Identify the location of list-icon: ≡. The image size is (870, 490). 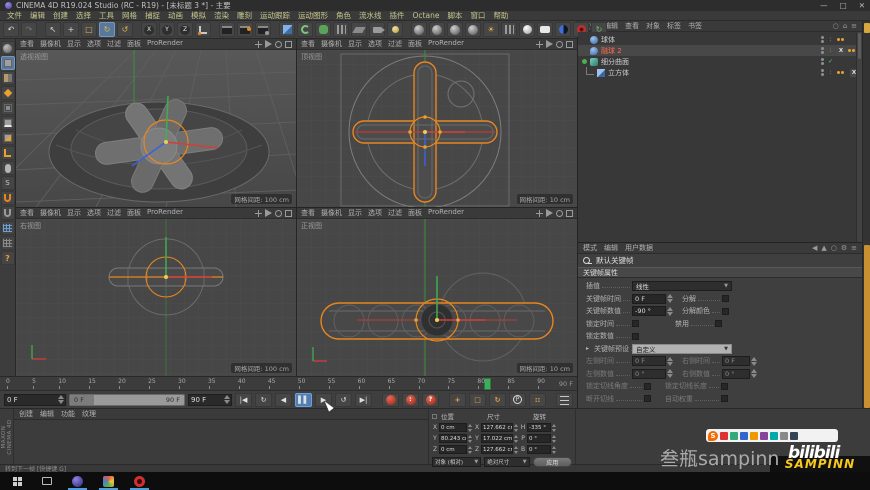
(854, 248).